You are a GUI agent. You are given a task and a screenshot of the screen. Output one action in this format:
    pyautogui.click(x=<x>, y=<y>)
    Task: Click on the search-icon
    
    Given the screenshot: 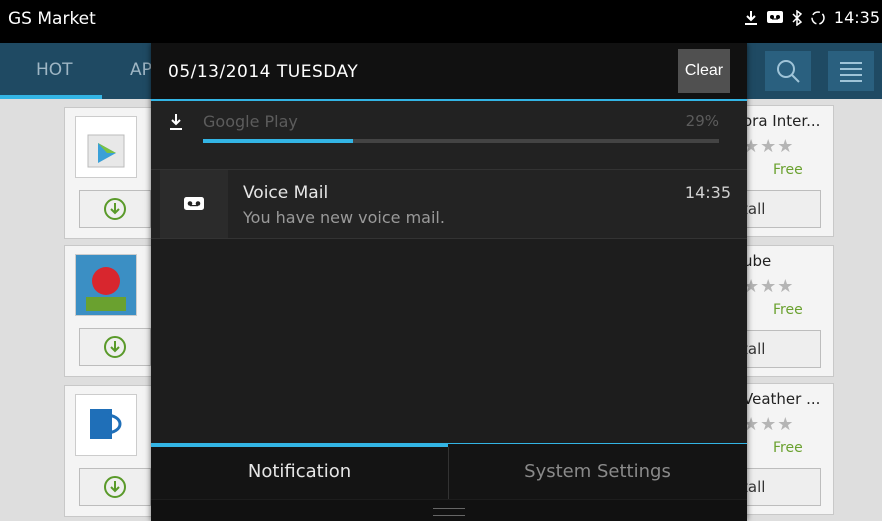 What is the action you would take?
    pyautogui.click(x=788, y=71)
    